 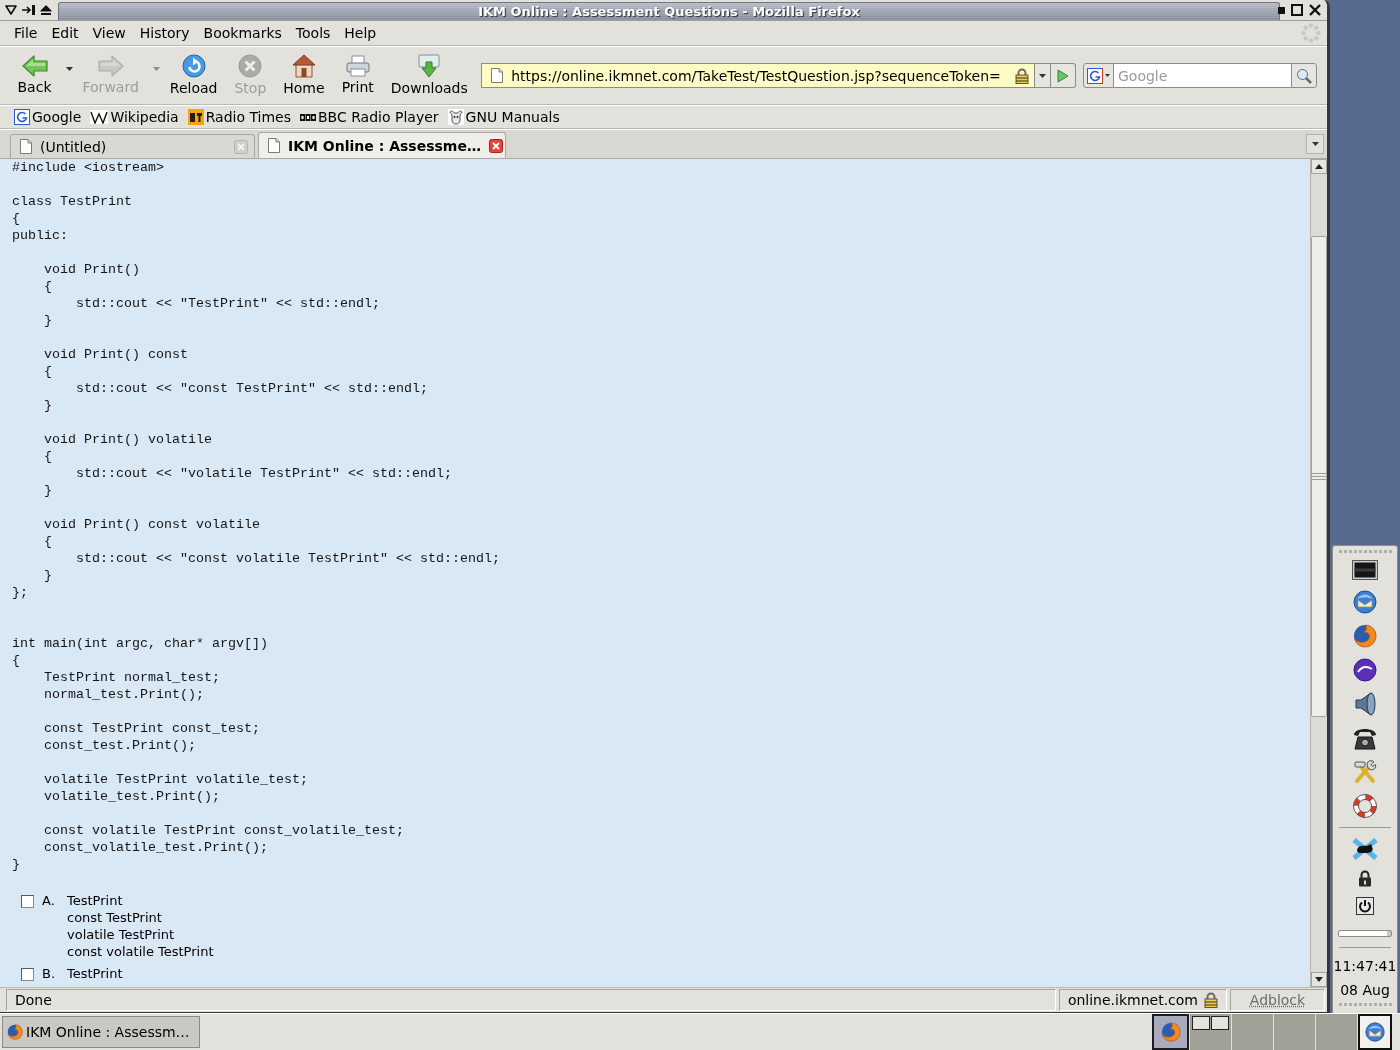 What do you see at coordinates (1365, 966) in the screenshot?
I see `clock-time: 11:47:41` at bounding box center [1365, 966].